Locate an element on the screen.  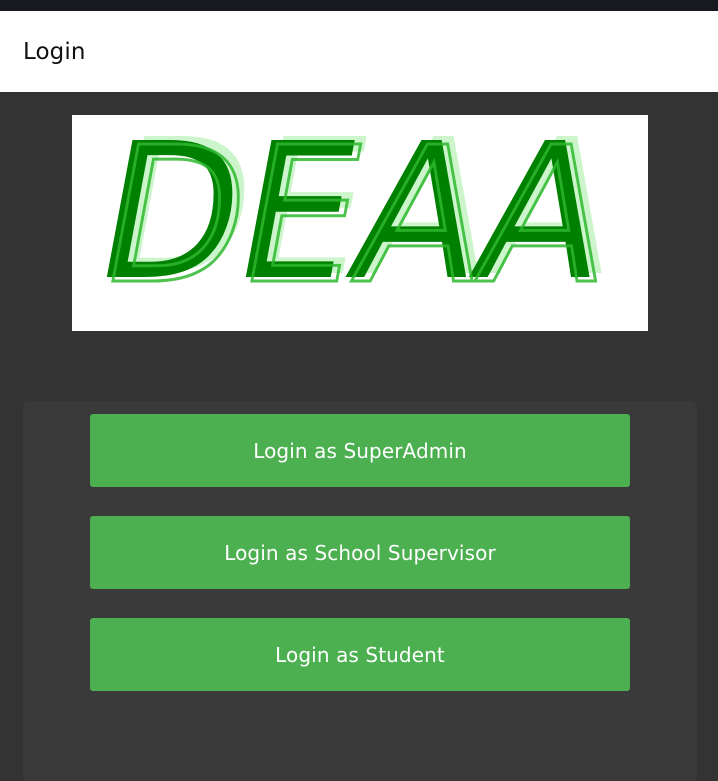
page-title: Login is located at coordinates (54, 51).